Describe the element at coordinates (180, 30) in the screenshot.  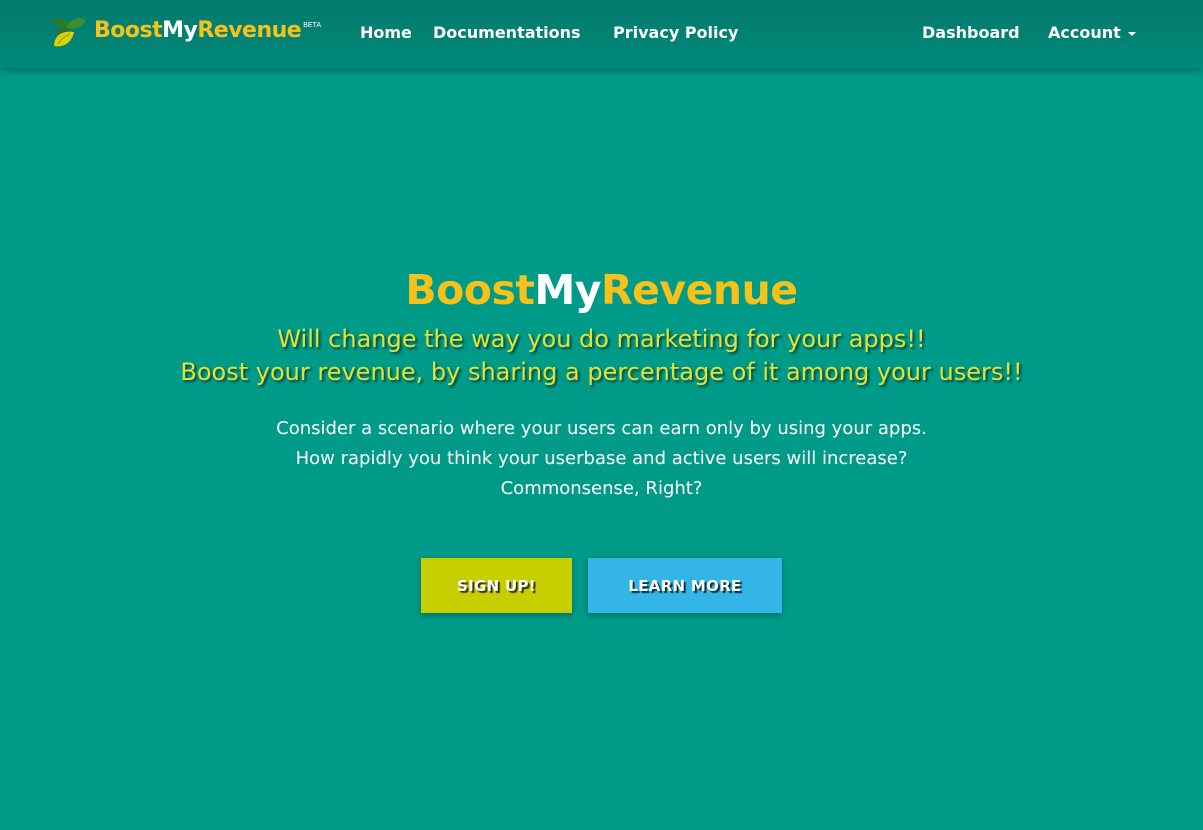
I see `brand-word-my: My` at that location.